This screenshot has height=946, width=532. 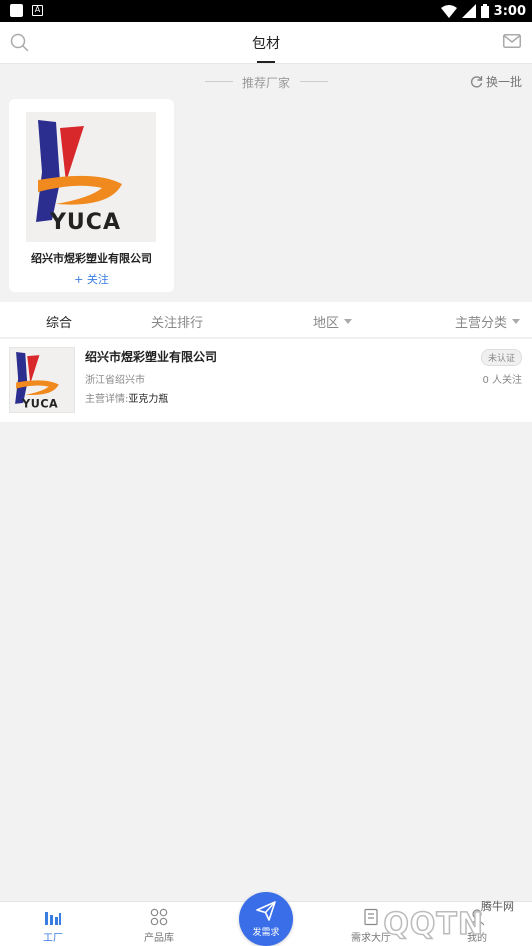 What do you see at coordinates (512, 41) in the screenshot?
I see `mail-icon` at bounding box center [512, 41].